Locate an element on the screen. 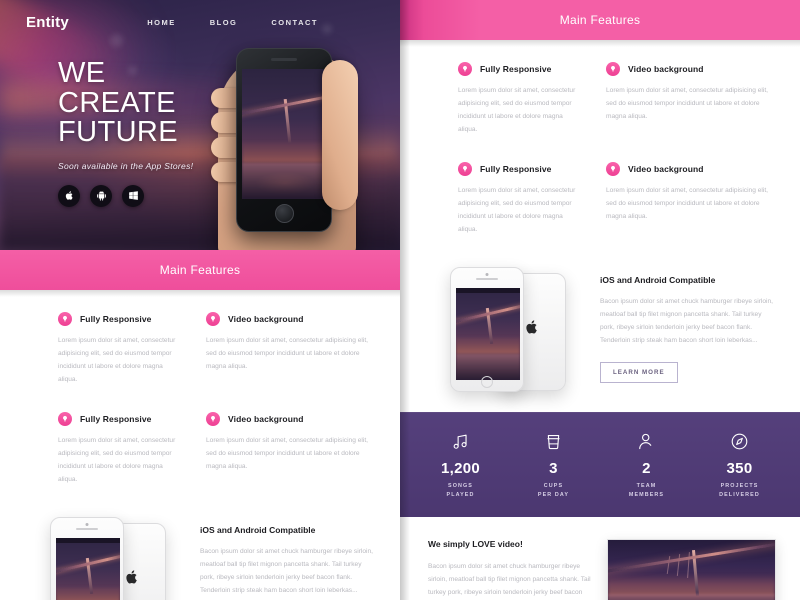 The height and width of the screenshot is (600, 800). music-note-icon is located at coordinates (460, 442).